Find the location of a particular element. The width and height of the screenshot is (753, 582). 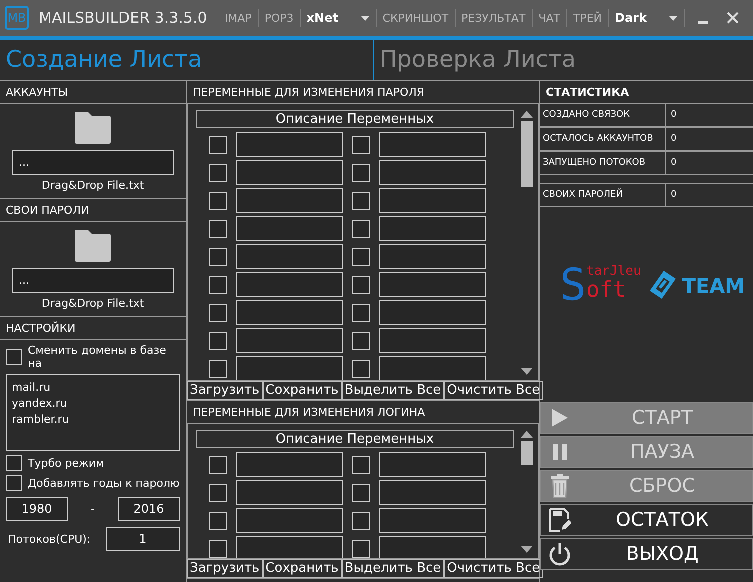

stat-label: ЗАПУЩЕНО ПОТОКОВ is located at coordinates (603, 163).